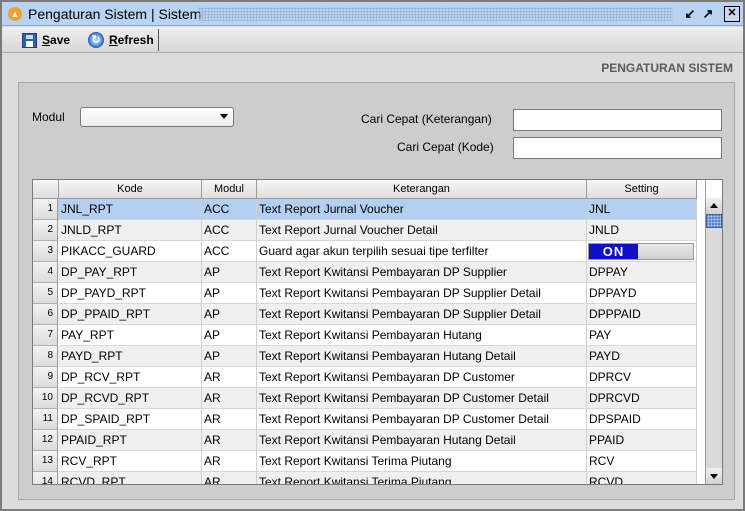  Describe the element at coordinates (45, 314) in the screenshot. I see `row-number: 6` at that location.